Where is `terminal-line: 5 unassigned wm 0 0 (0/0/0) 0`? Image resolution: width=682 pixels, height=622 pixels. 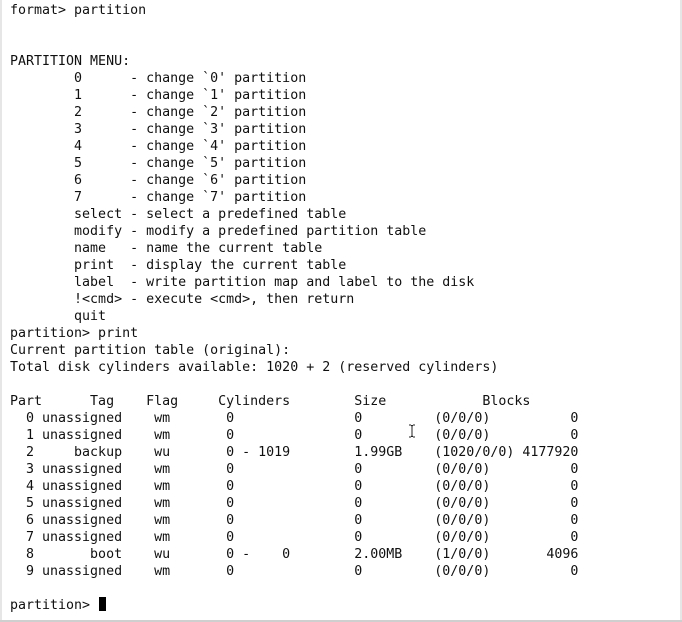 terminal-line: 5 unassigned wm 0 0 (0/0/0) 0 is located at coordinates (294, 503).